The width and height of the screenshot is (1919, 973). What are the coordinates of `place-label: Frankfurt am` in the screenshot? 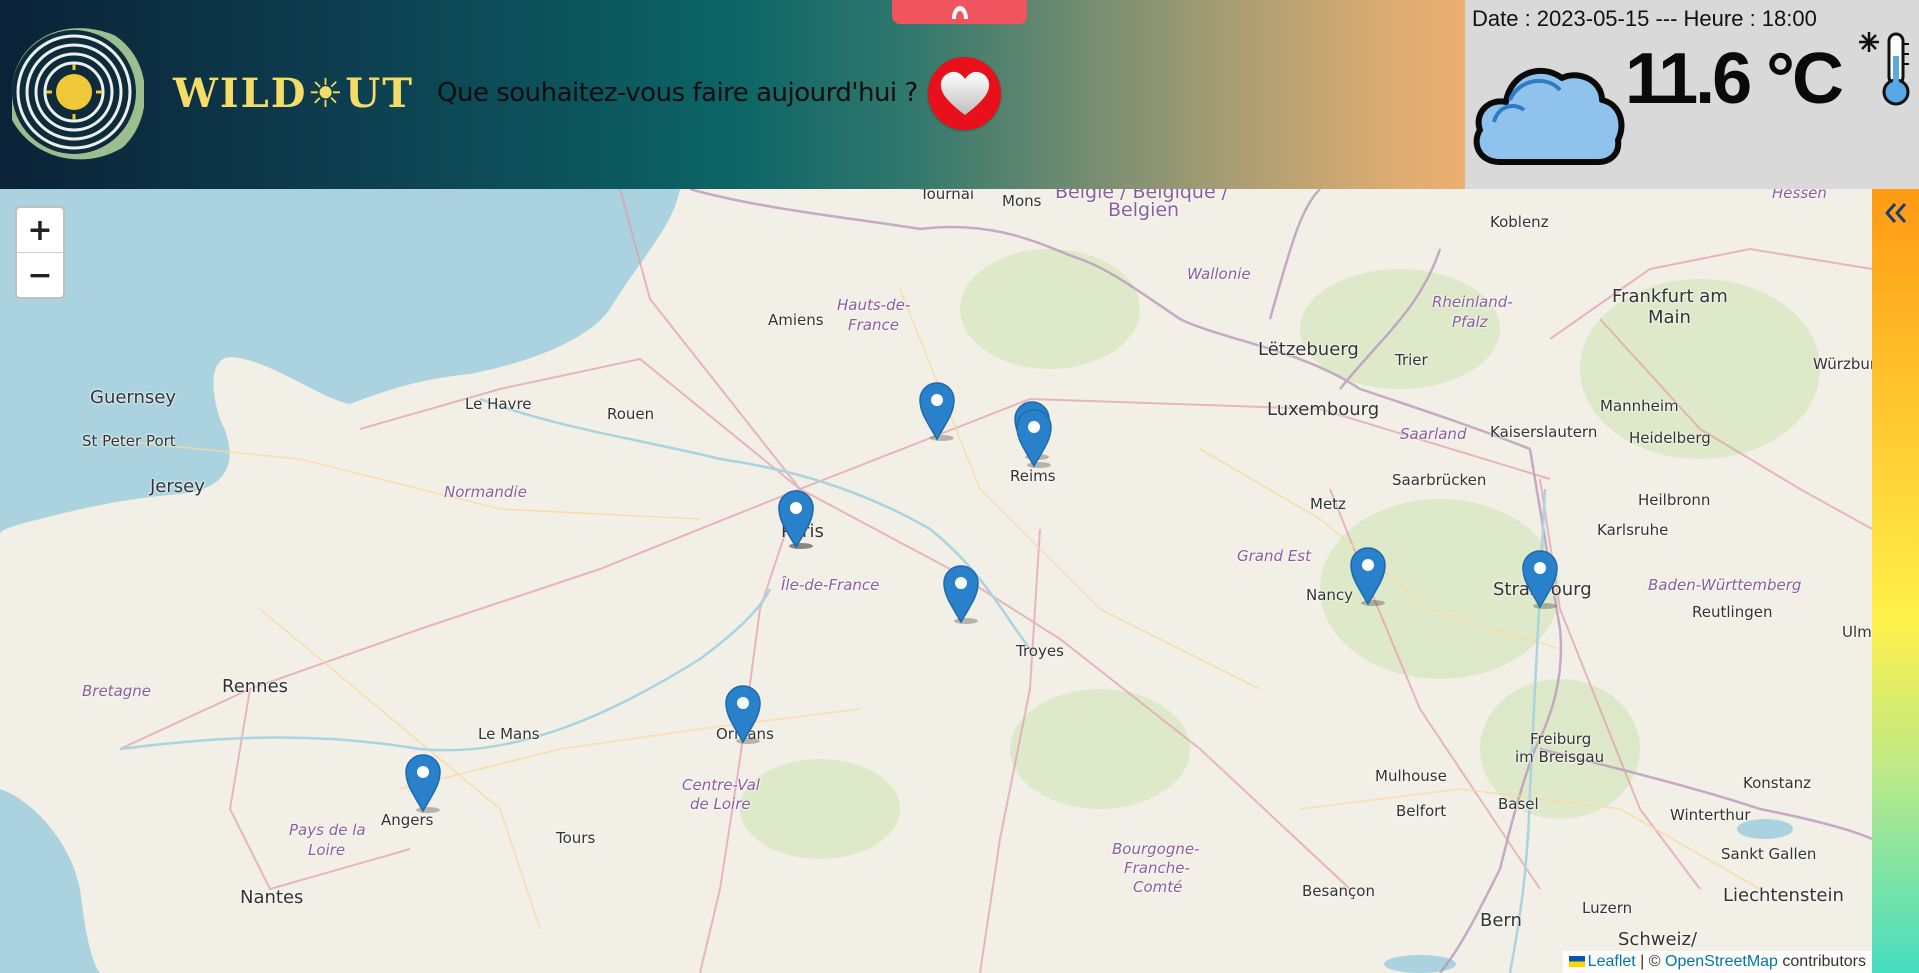 It's located at (1670, 296).